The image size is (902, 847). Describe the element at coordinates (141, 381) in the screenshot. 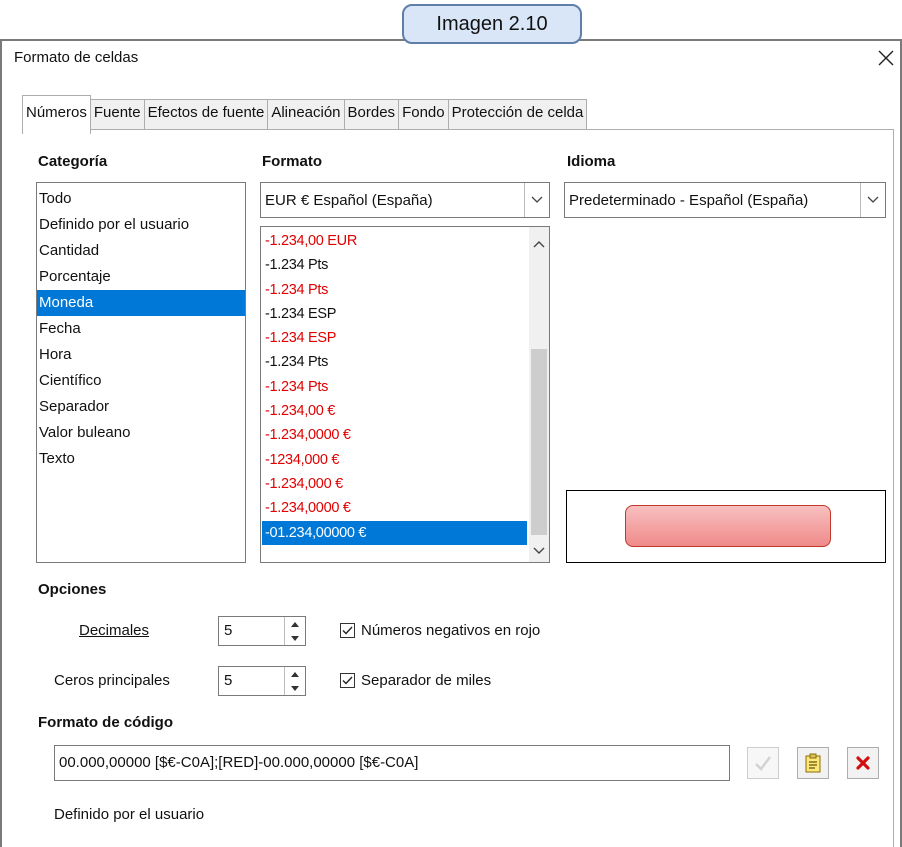

I see `list-item: Científico` at that location.